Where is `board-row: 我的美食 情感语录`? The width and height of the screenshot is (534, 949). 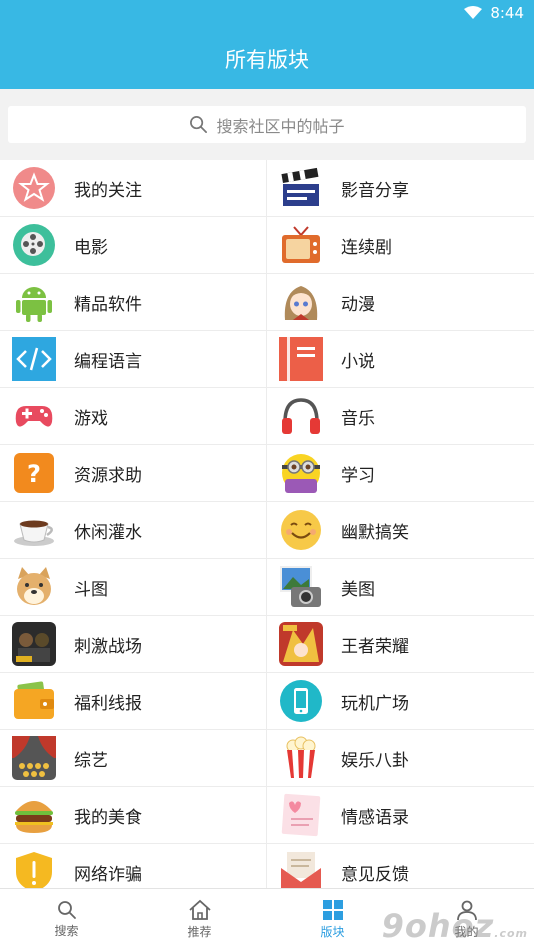
board-row: 我的美食 情感语录 is located at coordinates (267, 815).